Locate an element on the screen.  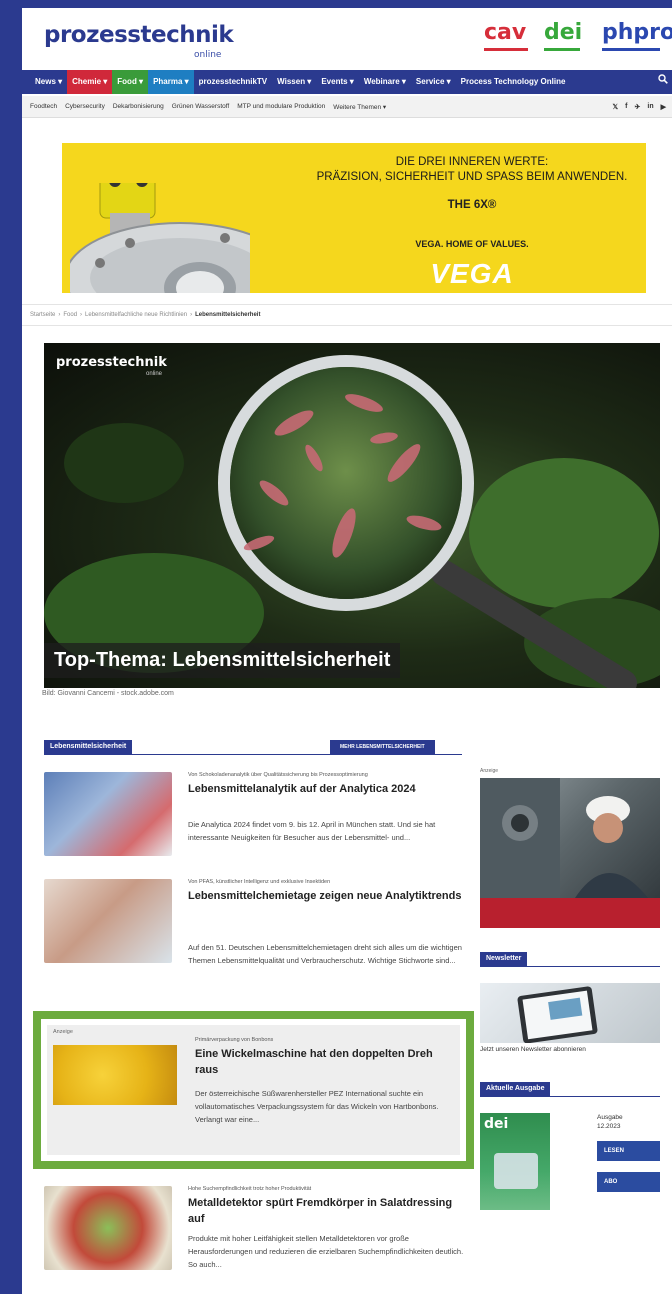
hero-caption: Bild: Giovanni Cancemi - stock.adobe.com is located at coordinates (108, 693).